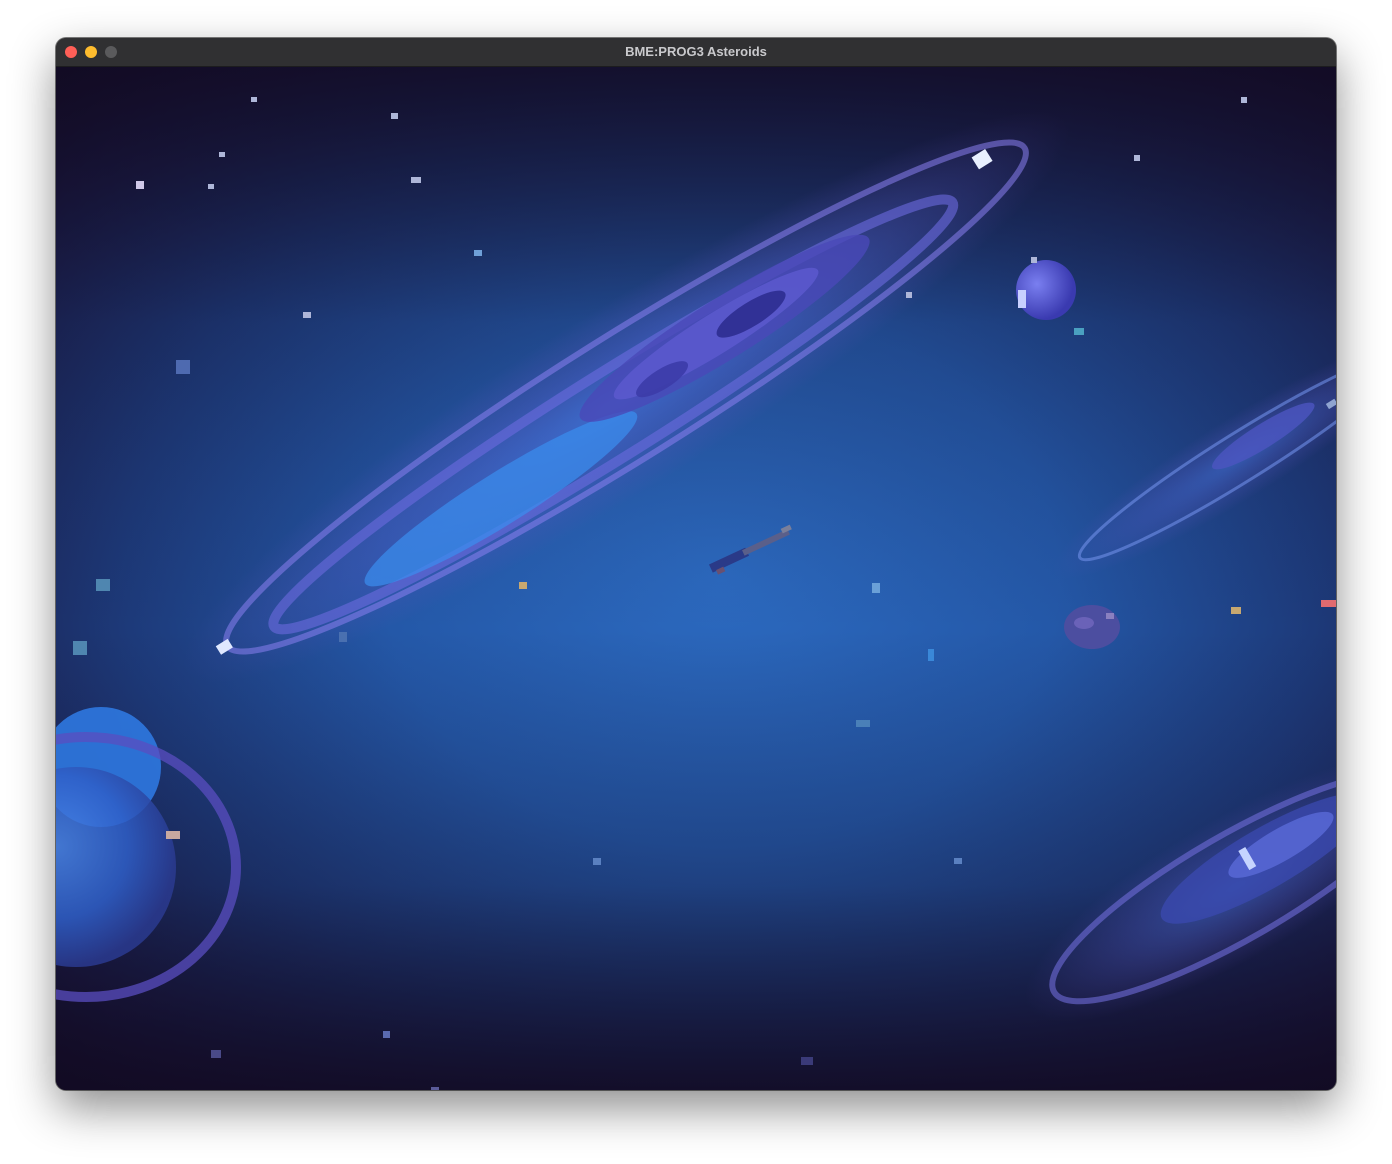 This screenshot has width=1392, height=1164. I want to click on moon, so click(1046, 290).